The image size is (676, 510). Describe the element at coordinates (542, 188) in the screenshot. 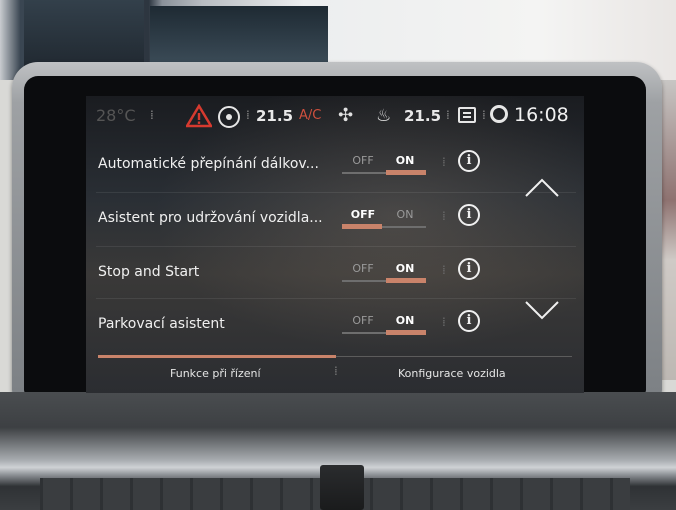

I see `chevron-up-icon` at that location.